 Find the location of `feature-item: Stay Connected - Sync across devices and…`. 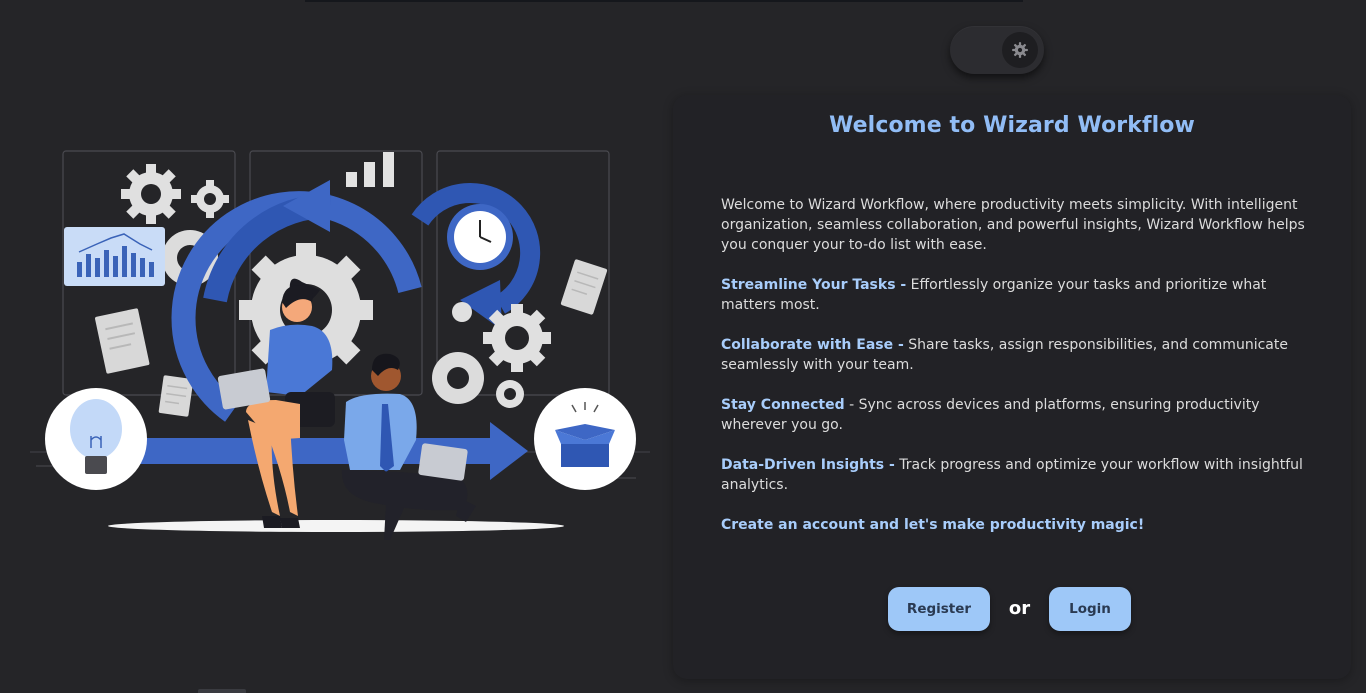

feature-item: Stay Connected - Sync across devices and… is located at coordinates (1016, 415).